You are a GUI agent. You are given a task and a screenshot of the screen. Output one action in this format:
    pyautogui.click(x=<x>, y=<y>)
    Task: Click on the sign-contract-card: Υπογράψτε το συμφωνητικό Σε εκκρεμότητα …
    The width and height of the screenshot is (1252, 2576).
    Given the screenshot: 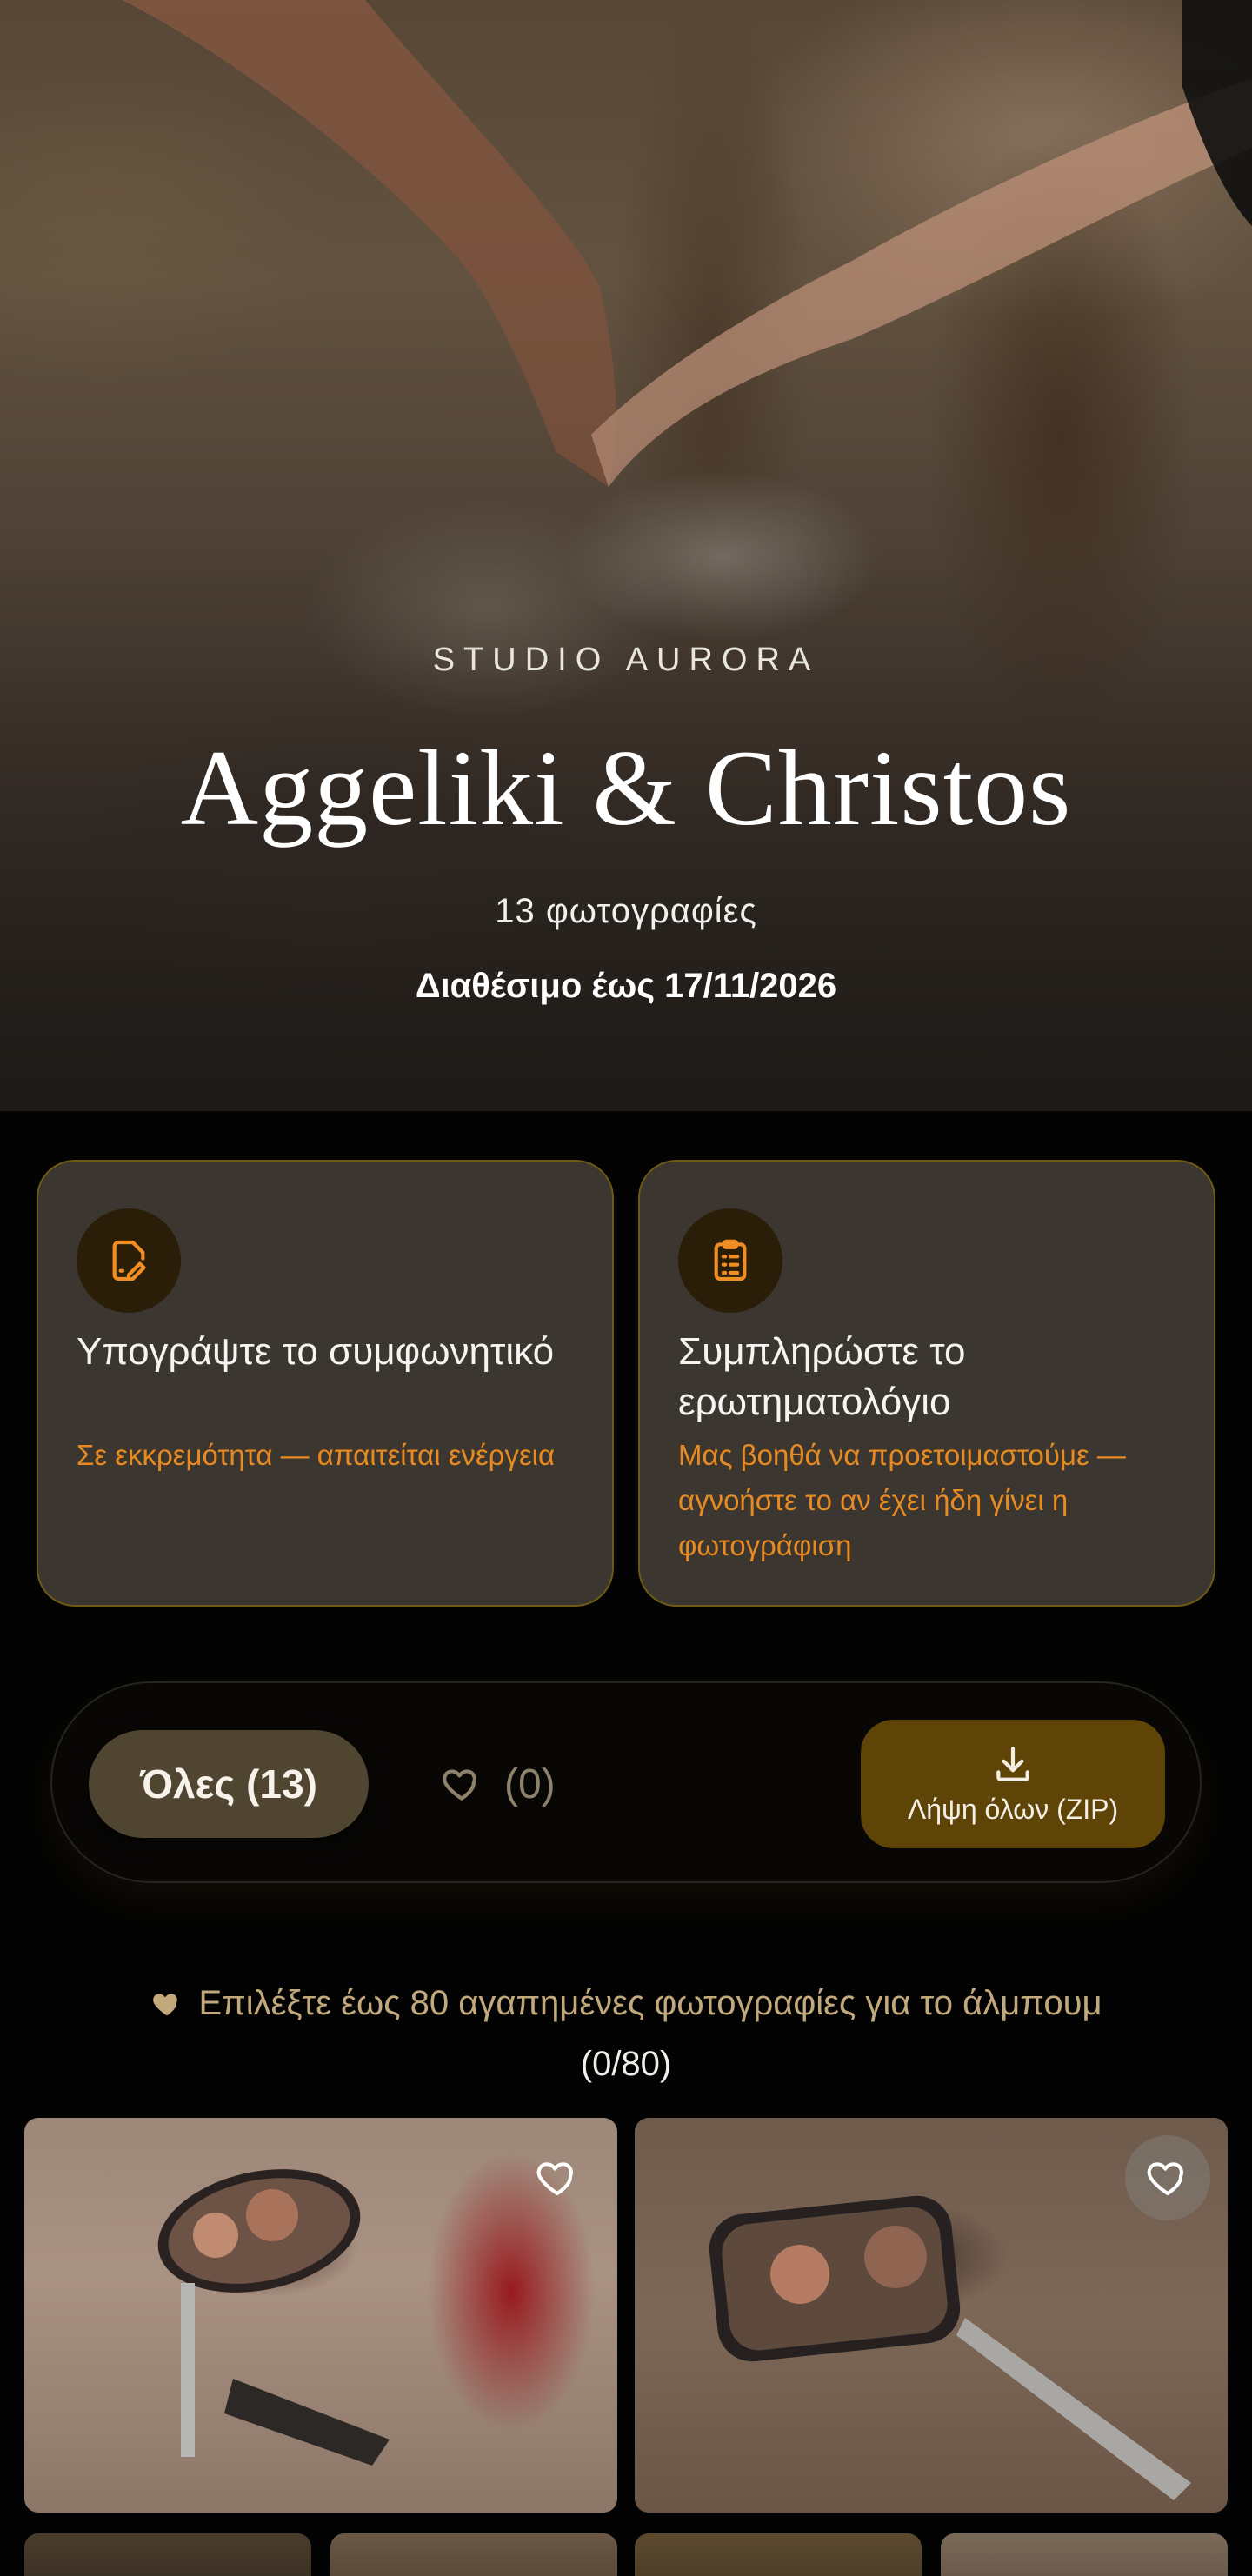 What is the action you would take?
    pyautogui.click(x=325, y=1383)
    